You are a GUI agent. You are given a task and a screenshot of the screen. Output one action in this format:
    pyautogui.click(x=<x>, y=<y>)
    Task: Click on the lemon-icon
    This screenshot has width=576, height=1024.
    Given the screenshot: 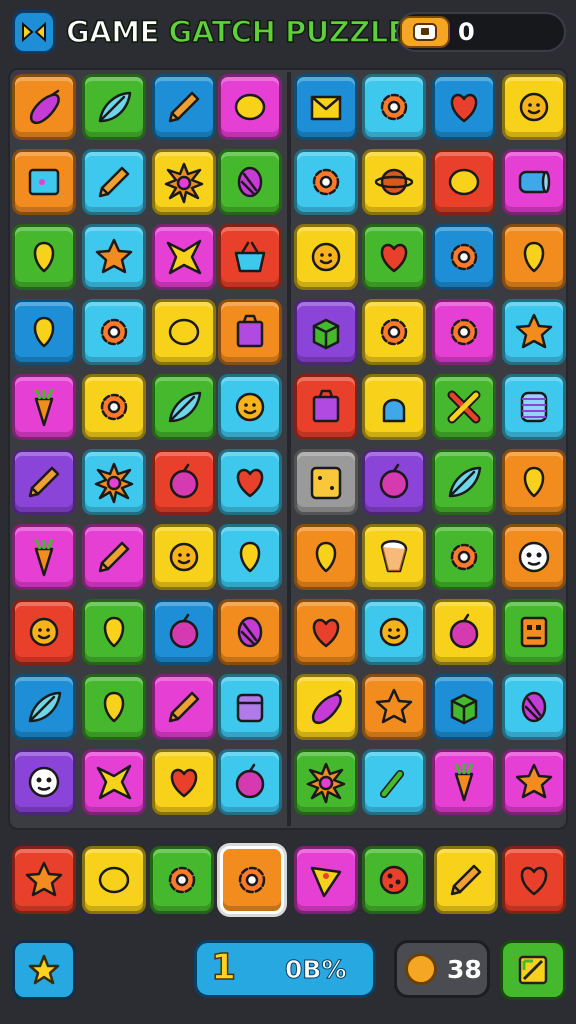 What is the action you would take?
    pyautogui.click(x=114, y=880)
    